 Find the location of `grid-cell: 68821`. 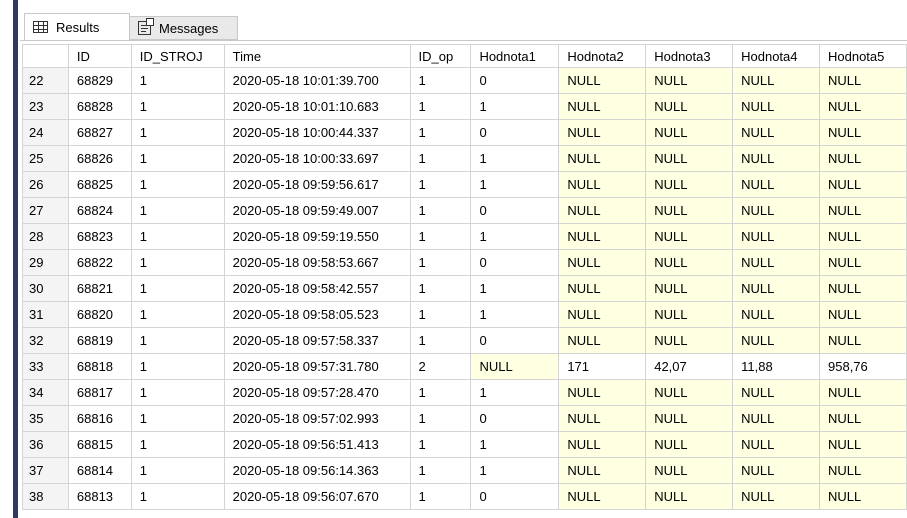

grid-cell: 68821 is located at coordinates (99, 288).